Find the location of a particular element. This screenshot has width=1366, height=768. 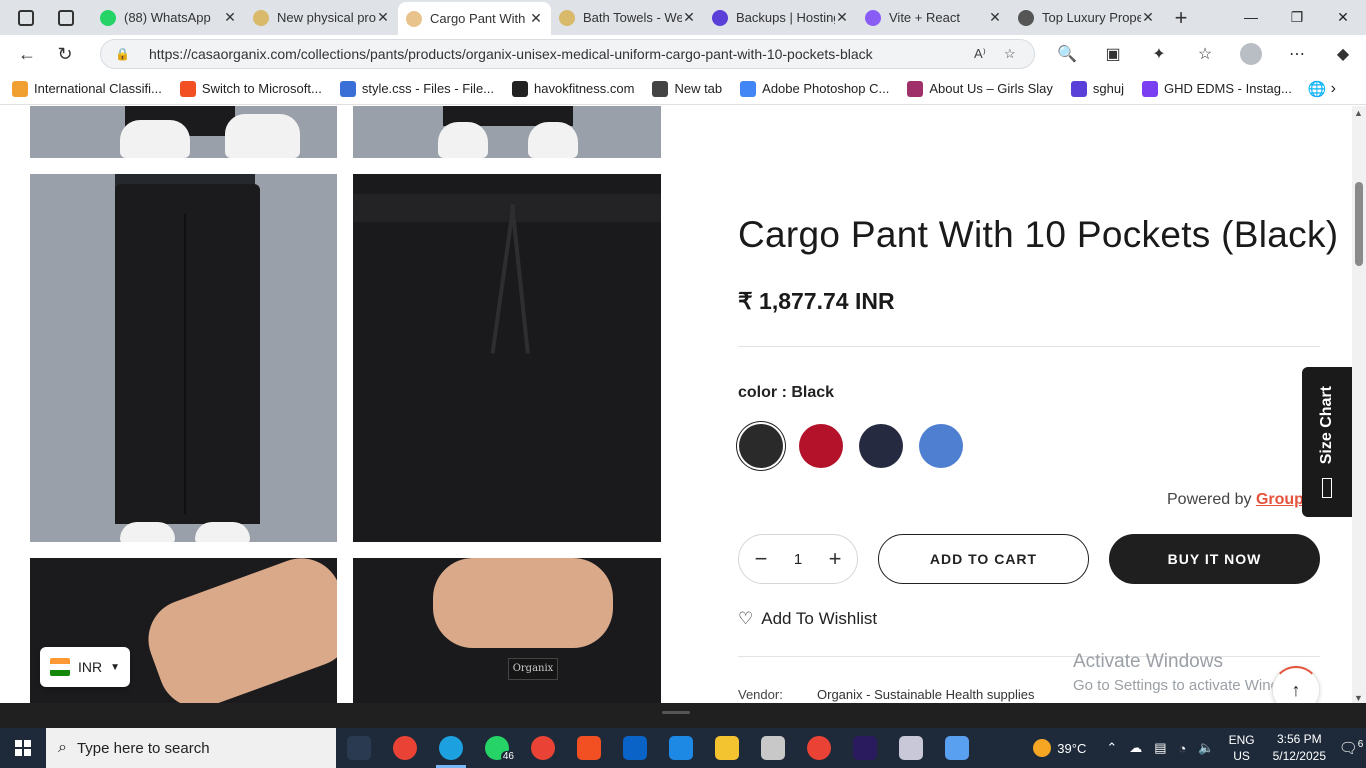

browser-tab: Backups | Hosting ✕ is located at coordinates (780, 17).